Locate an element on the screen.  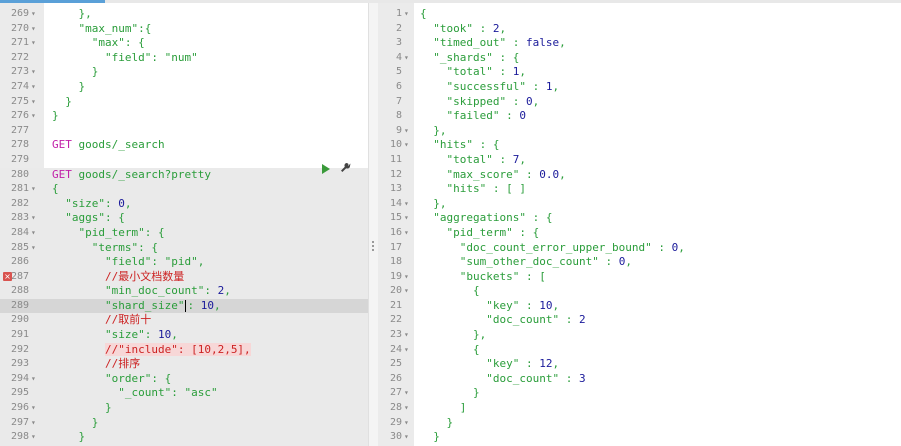
response-line: 23 ▾ }, is located at coordinates (639, 335).